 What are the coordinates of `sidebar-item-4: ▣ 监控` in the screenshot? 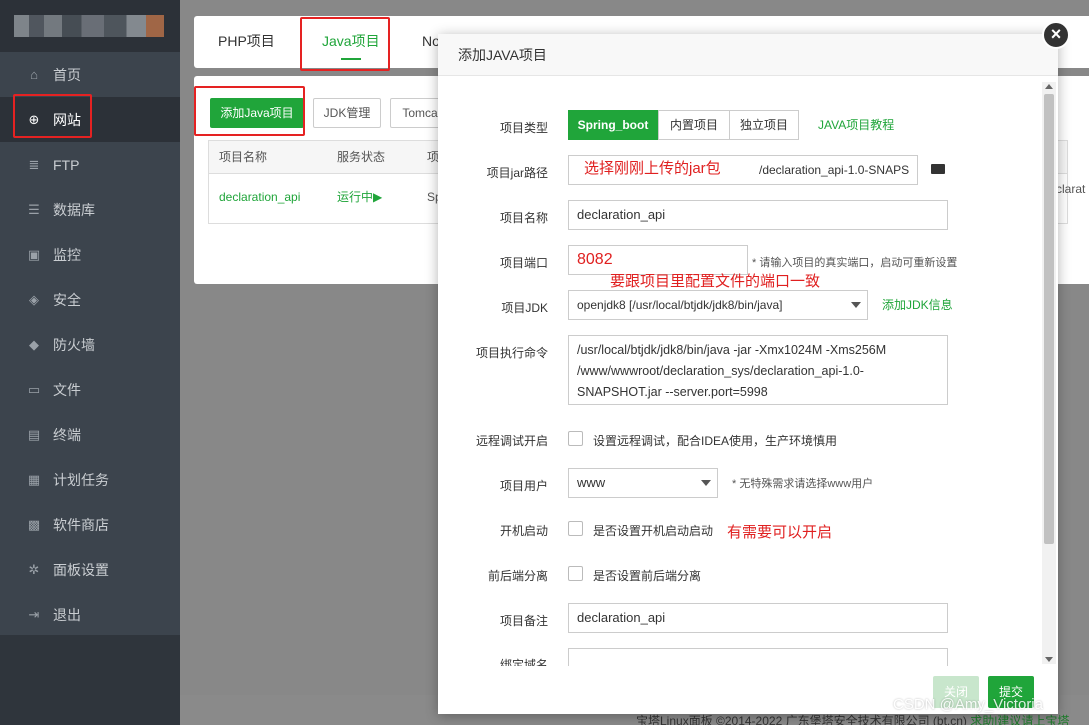 It's located at (90, 254).